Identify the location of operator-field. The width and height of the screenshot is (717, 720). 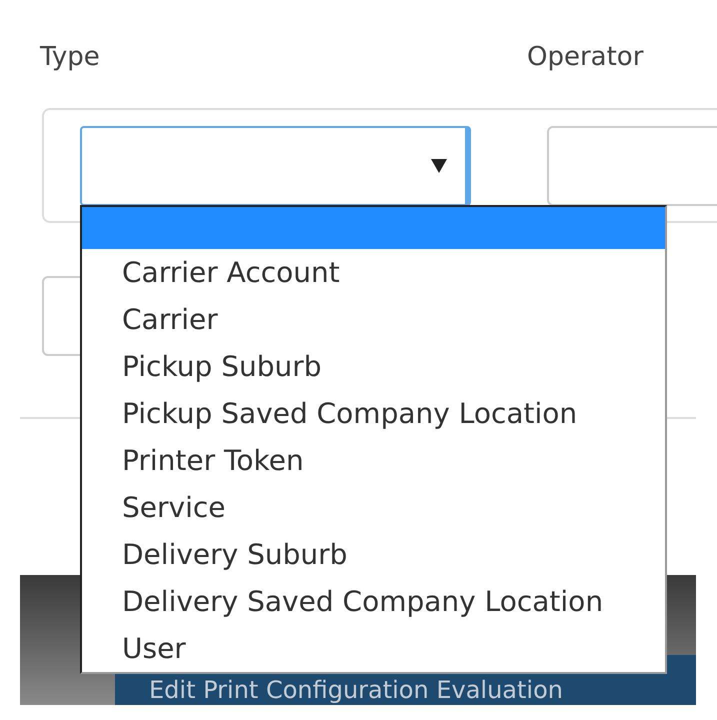
(632, 166).